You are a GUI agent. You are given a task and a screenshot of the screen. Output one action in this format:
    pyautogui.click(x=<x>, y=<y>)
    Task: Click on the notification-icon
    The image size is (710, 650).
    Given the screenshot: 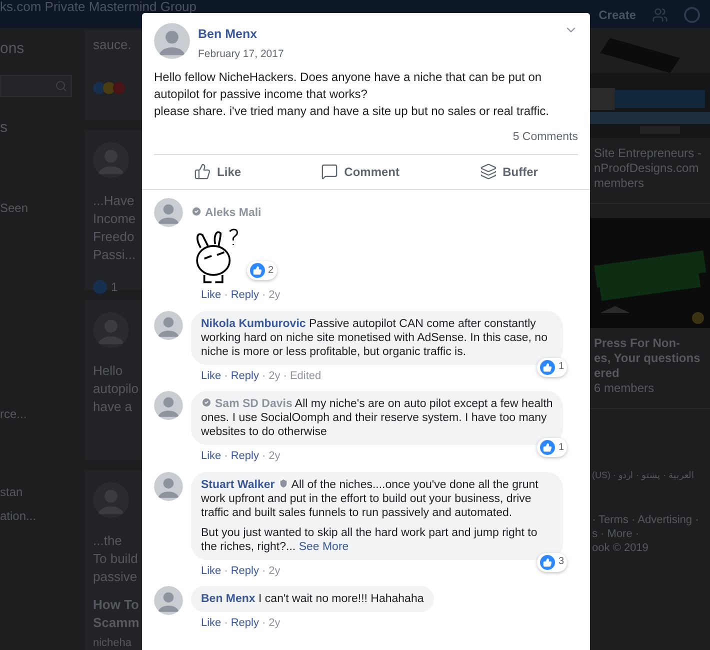 What is the action you would take?
    pyautogui.click(x=692, y=15)
    